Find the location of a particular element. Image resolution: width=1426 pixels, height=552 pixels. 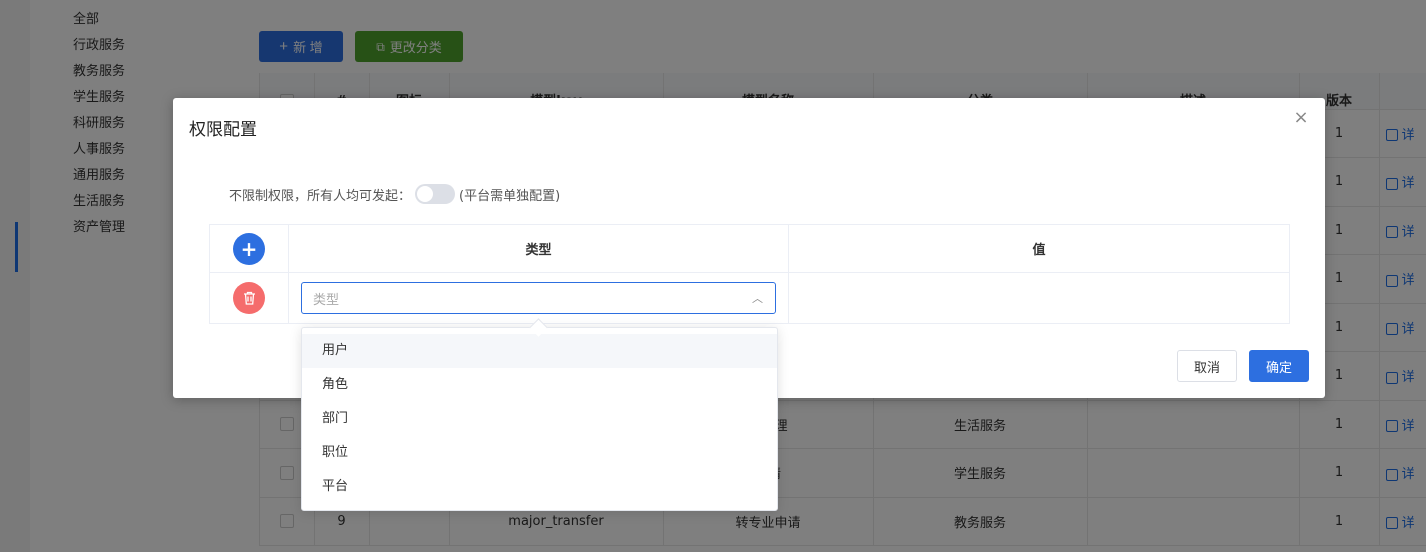

permission-row: 类型 ︿ is located at coordinates (749, 298).